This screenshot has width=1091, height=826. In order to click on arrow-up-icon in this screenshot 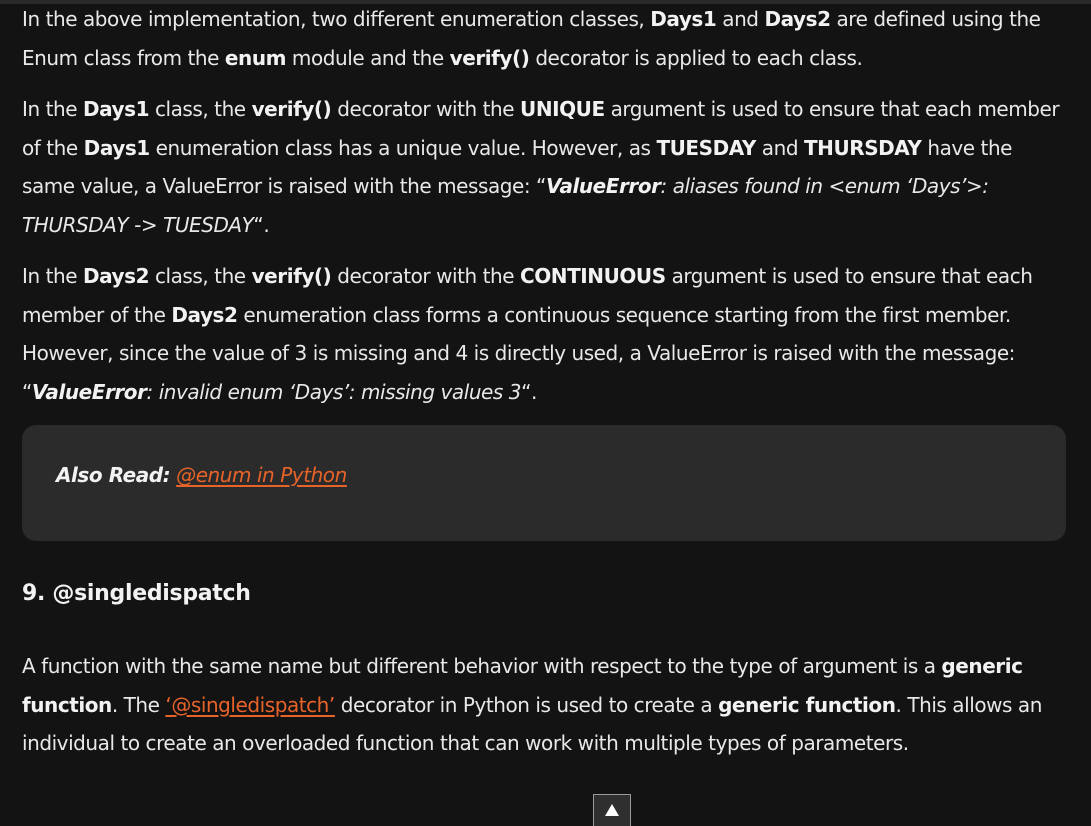, I will do `click(612, 810)`.